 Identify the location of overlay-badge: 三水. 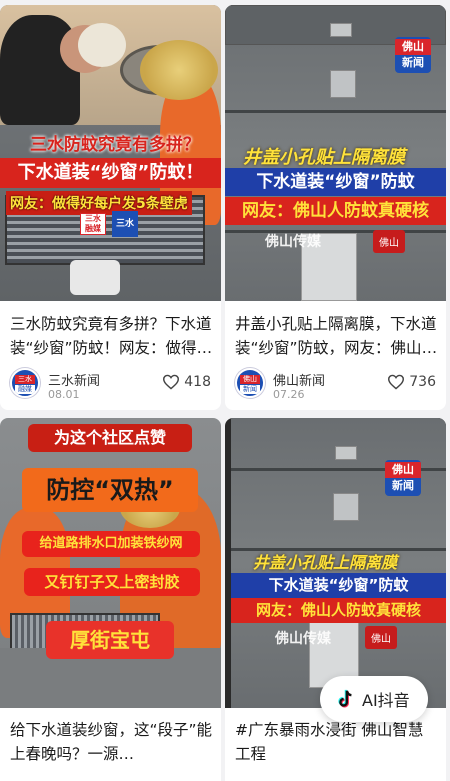
(125, 224).